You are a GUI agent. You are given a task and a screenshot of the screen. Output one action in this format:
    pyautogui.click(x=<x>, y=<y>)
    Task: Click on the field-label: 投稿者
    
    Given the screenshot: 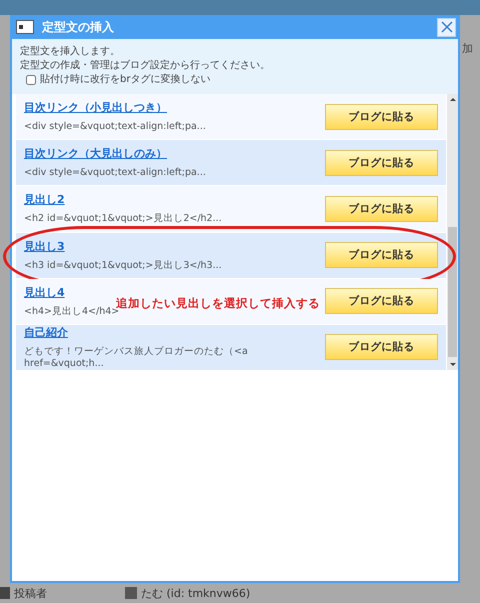 What is the action you would take?
    pyautogui.click(x=30, y=593)
    